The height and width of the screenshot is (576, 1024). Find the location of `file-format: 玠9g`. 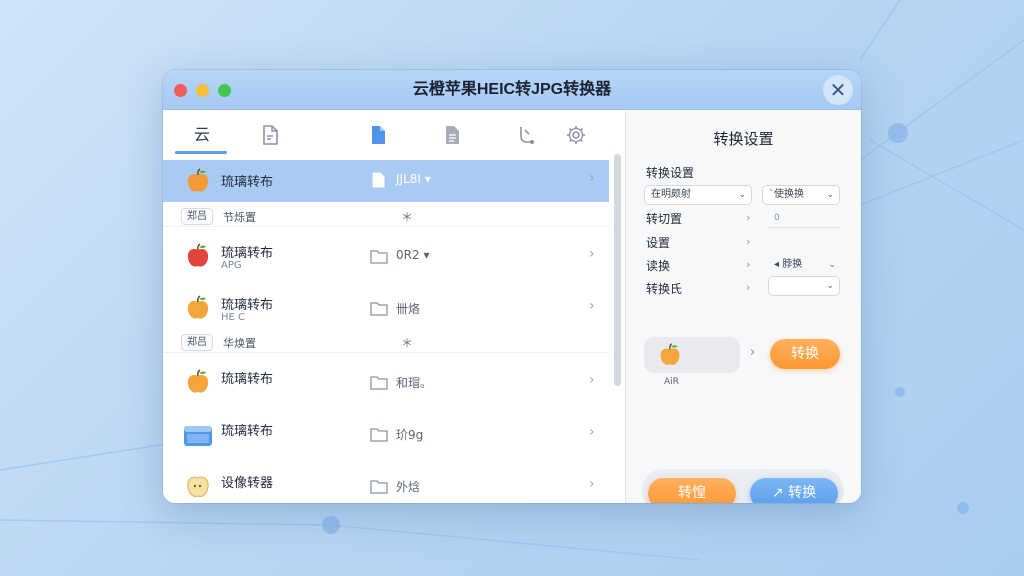

file-format: 玠9g is located at coordinates (409, 434).